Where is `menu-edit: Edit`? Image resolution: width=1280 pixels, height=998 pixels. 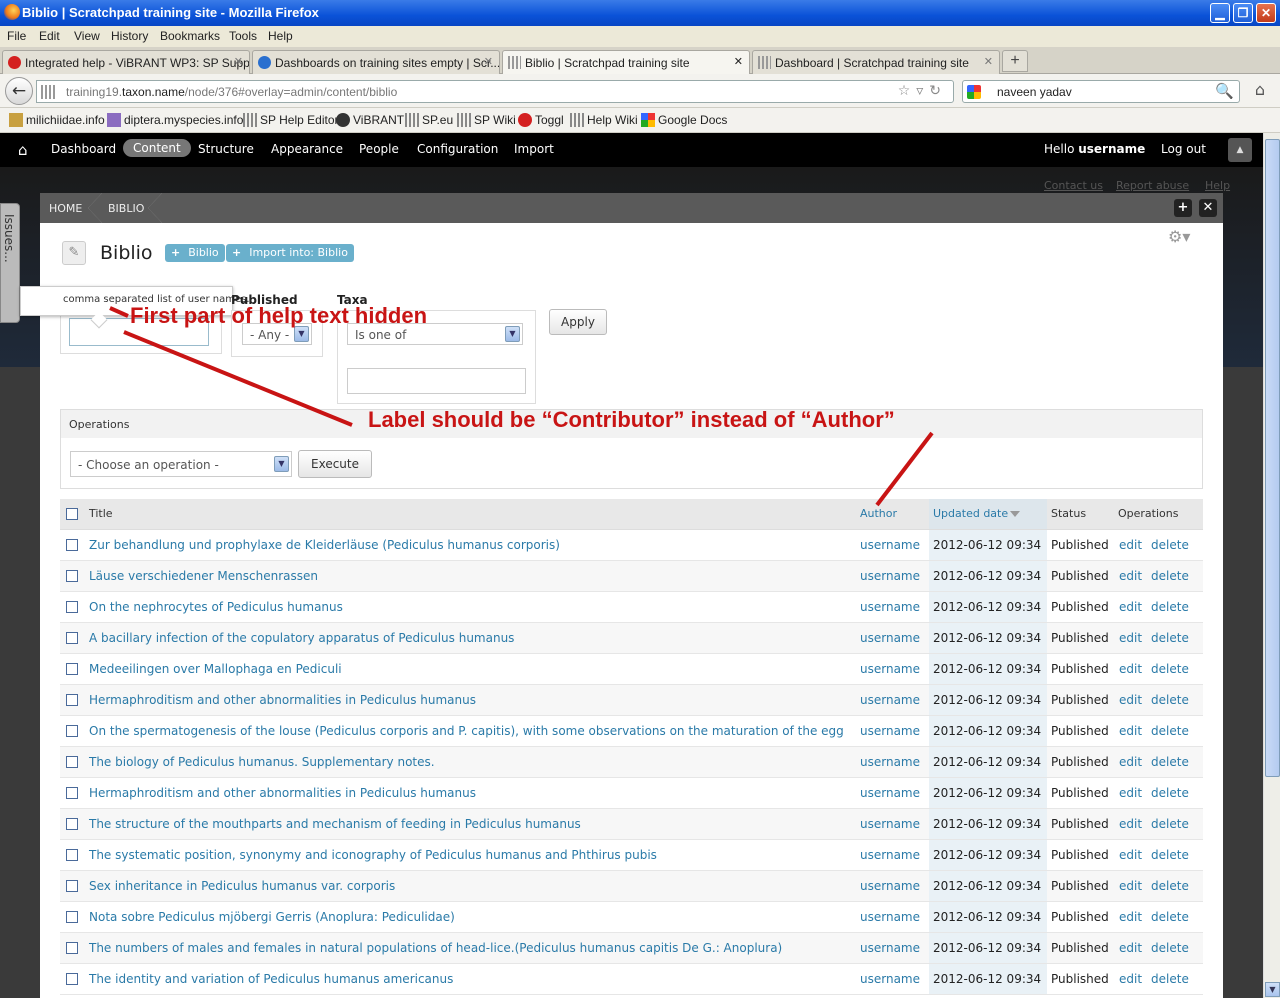 menu-edit: Edit is located at coordinates (49, 36).